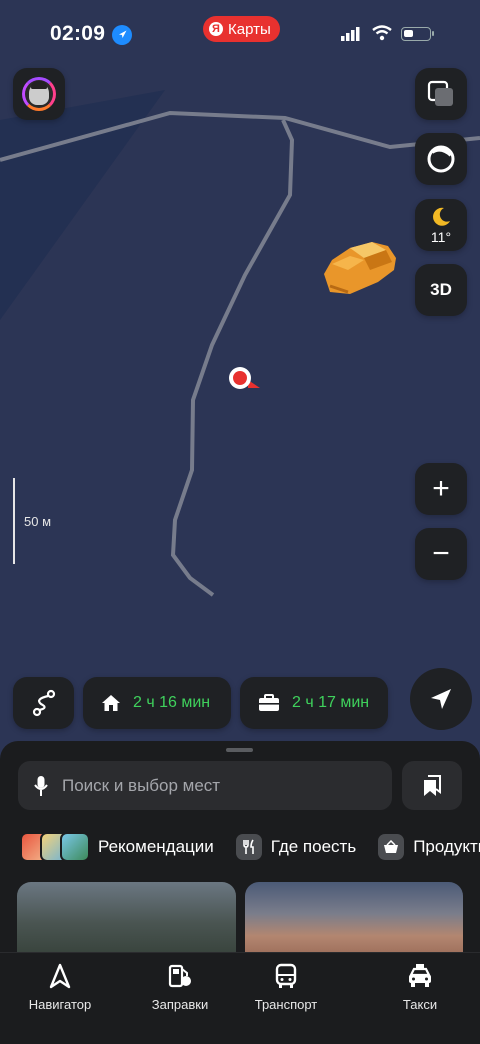 This screenshot has height=1044, width=480. I want to click on avatar, so click(39, 94).